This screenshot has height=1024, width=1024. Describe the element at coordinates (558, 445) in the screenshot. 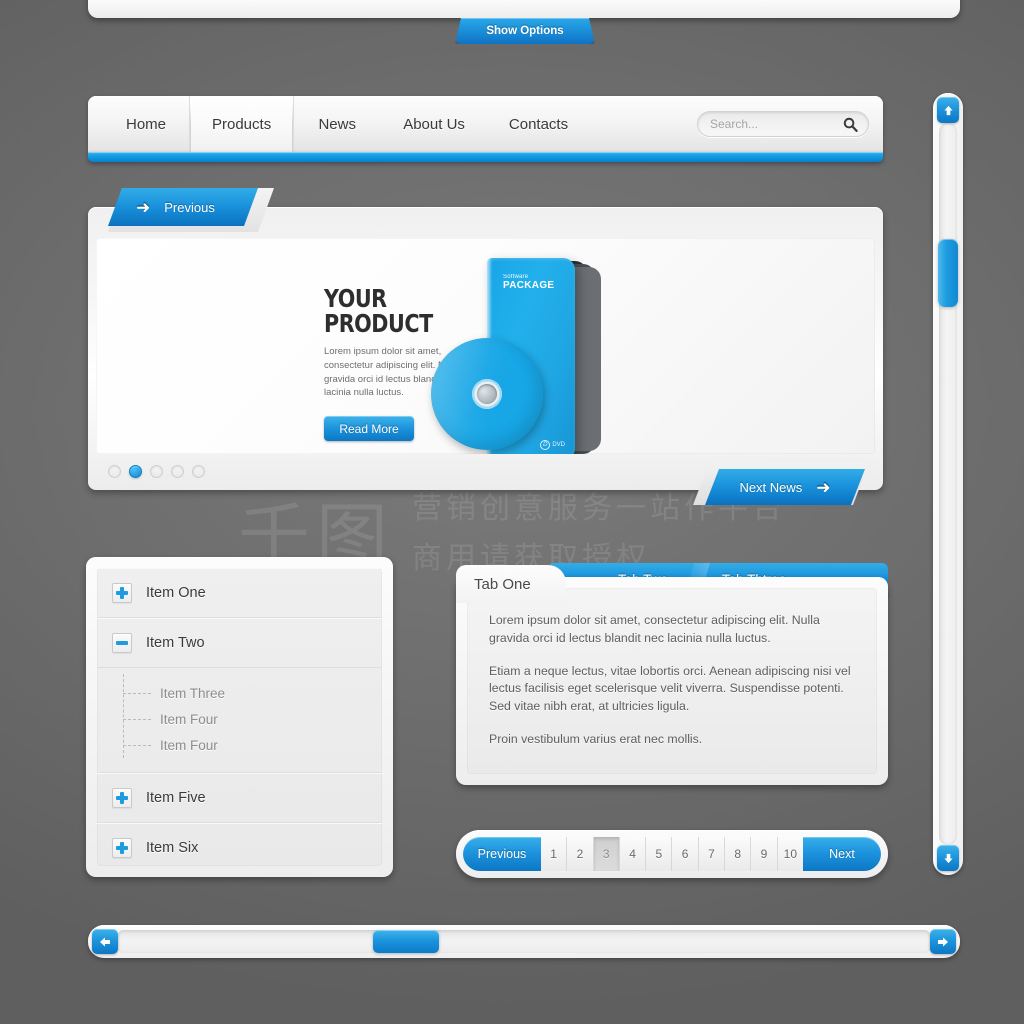

I see `dvd-logo-text: DVD` at that location.